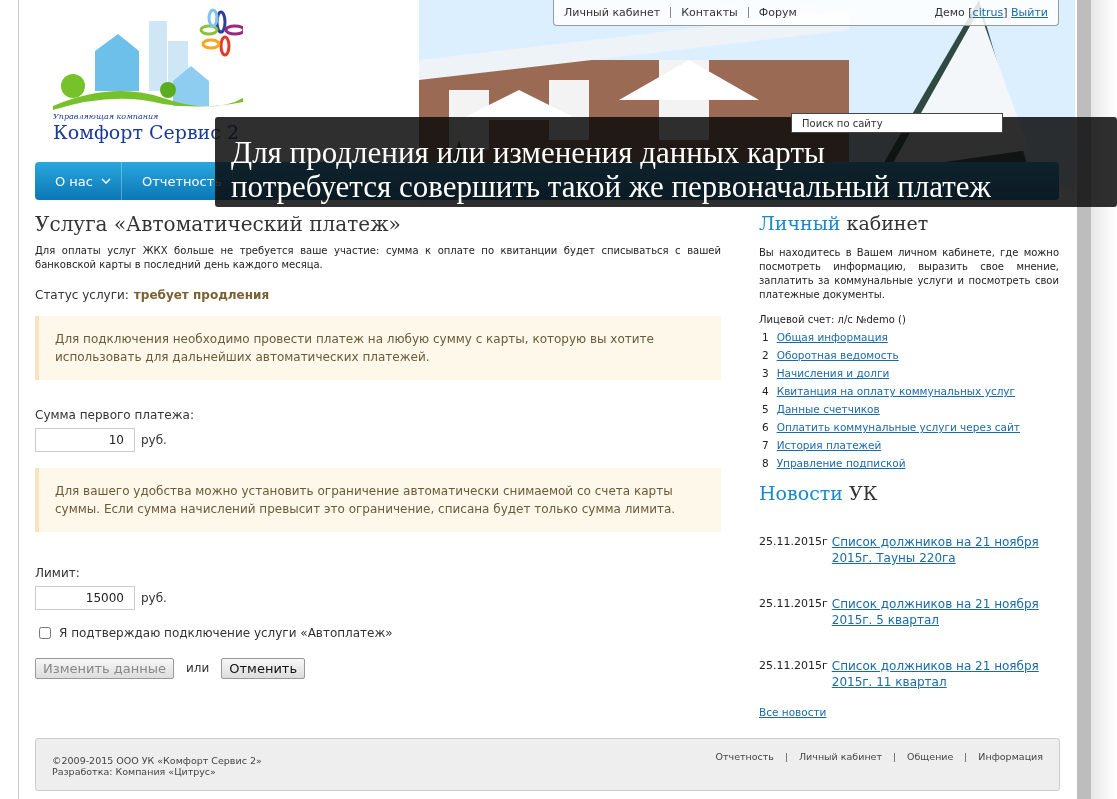 The height and width of the screenshot is (799, 1117). I want to click on cabinet-menu-link: Данные счетчиков, so click(828, 408).